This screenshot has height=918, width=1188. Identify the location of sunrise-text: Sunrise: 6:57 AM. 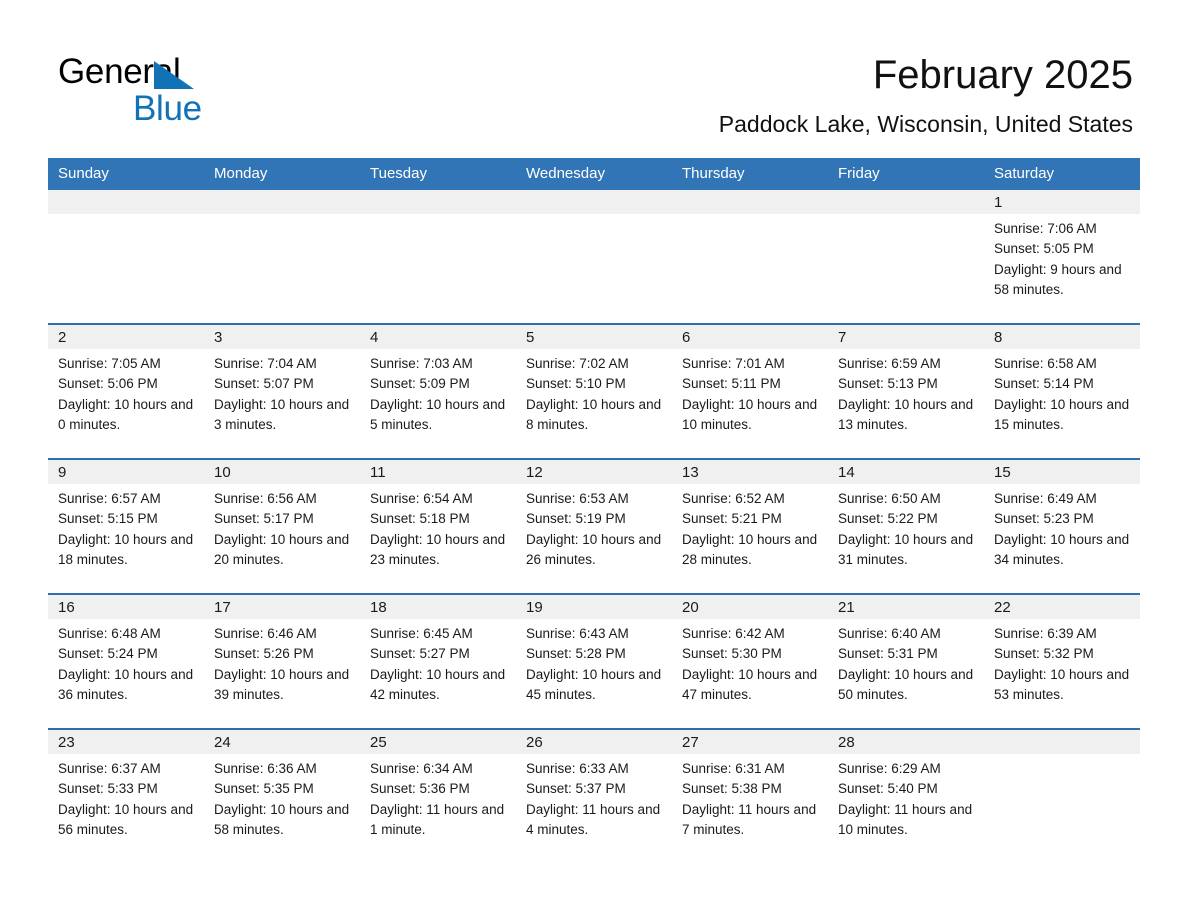
(109, 498).